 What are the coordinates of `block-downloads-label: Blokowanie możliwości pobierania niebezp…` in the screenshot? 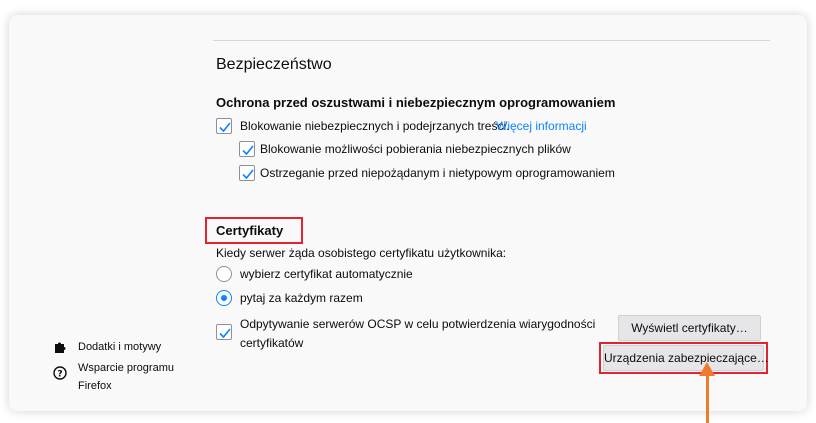 It's located at (415, 149).